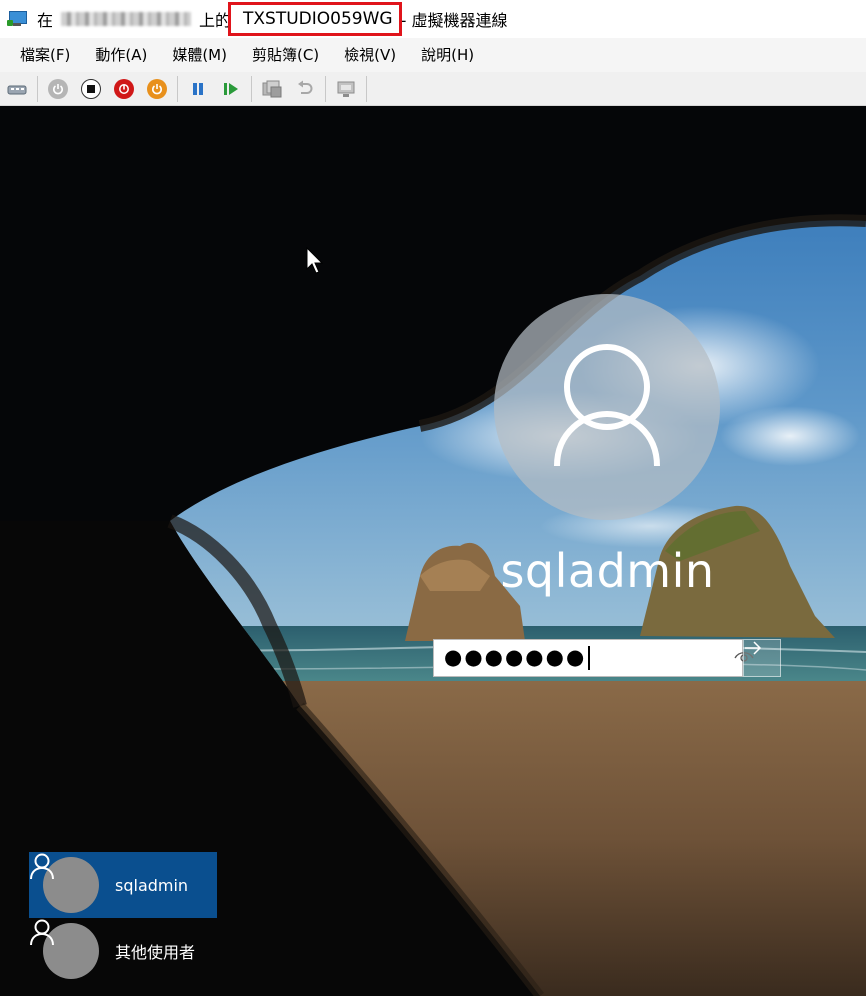  I want to click on user-tile-other-user: 其他使用者, so click(123, 951).